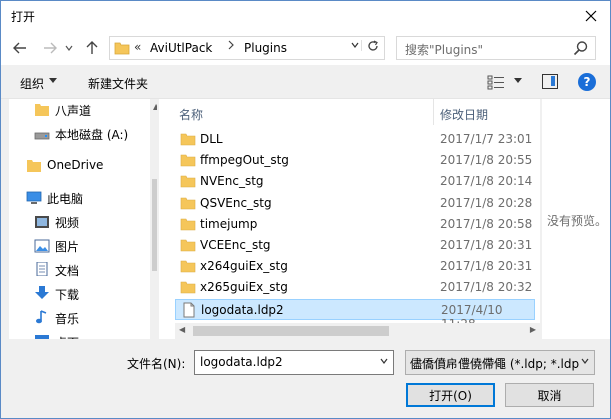 This screenshot has height=419, width=611. I want to click on download-icon, so click(42, 292).